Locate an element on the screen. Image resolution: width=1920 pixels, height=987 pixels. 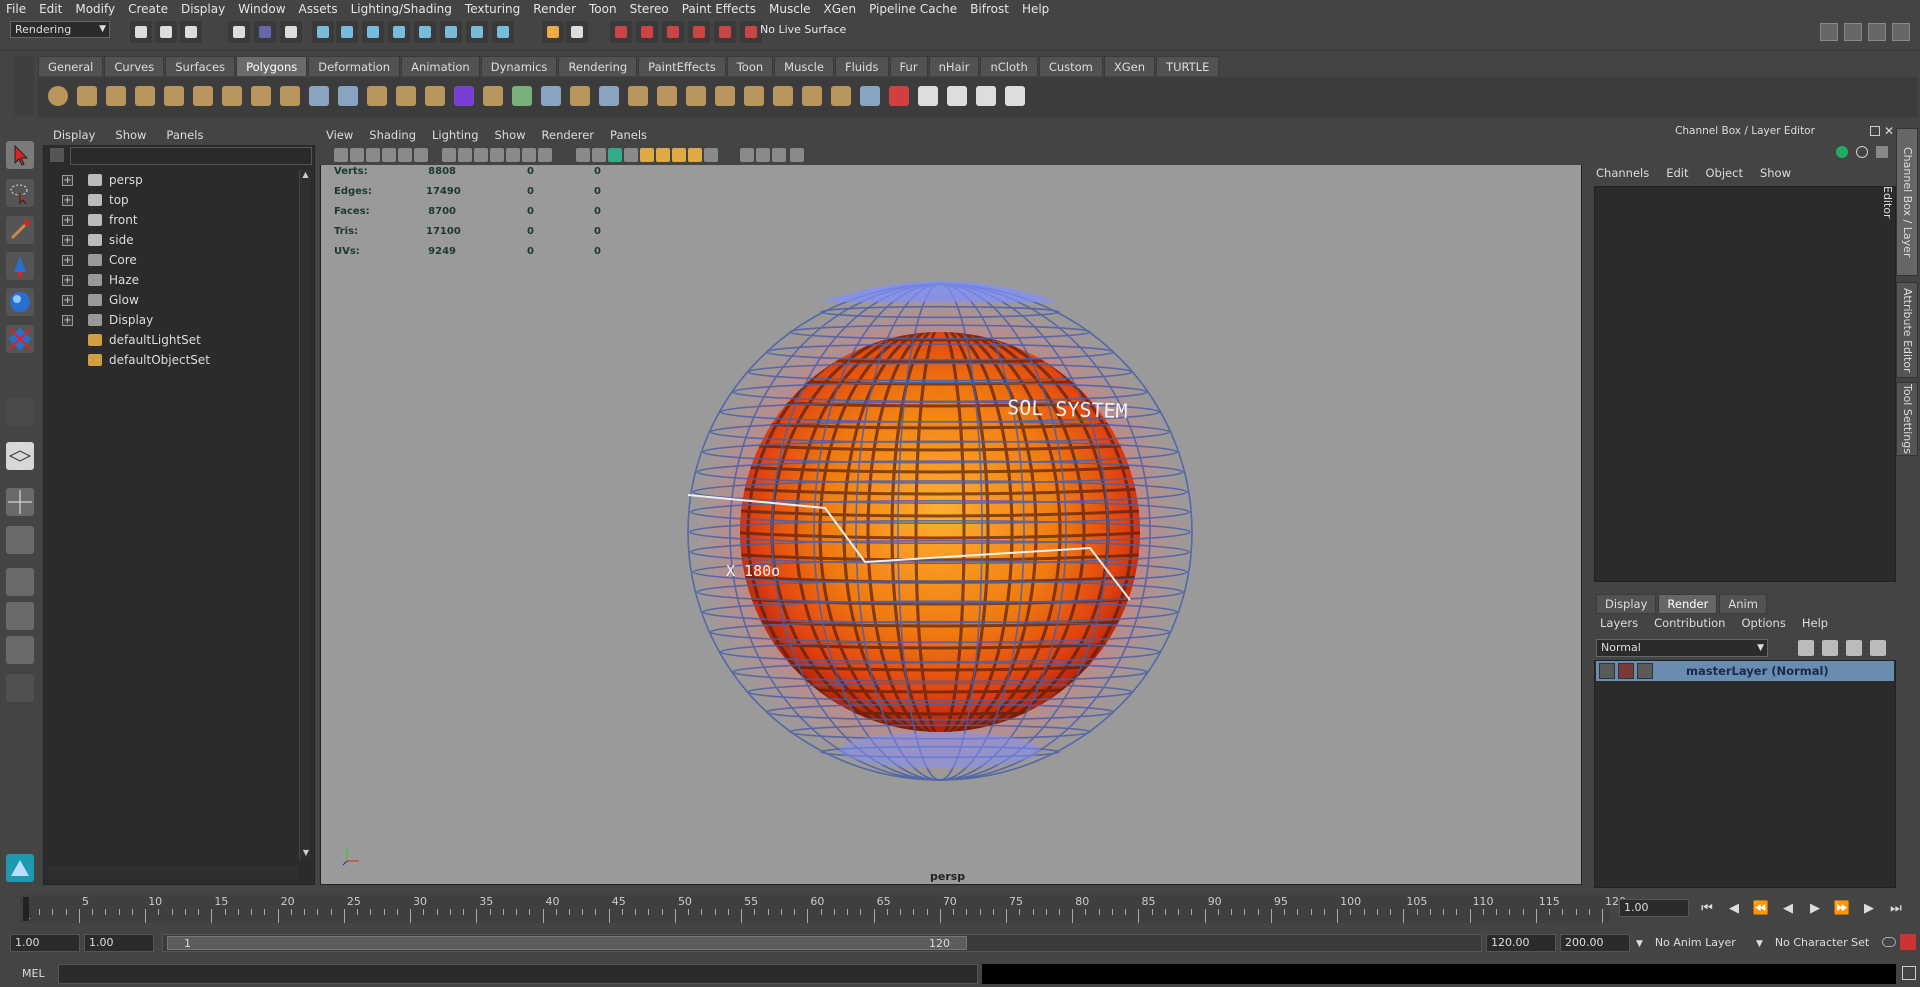
live-surface-field: No Live Surface is located at coordinates (810, 29).